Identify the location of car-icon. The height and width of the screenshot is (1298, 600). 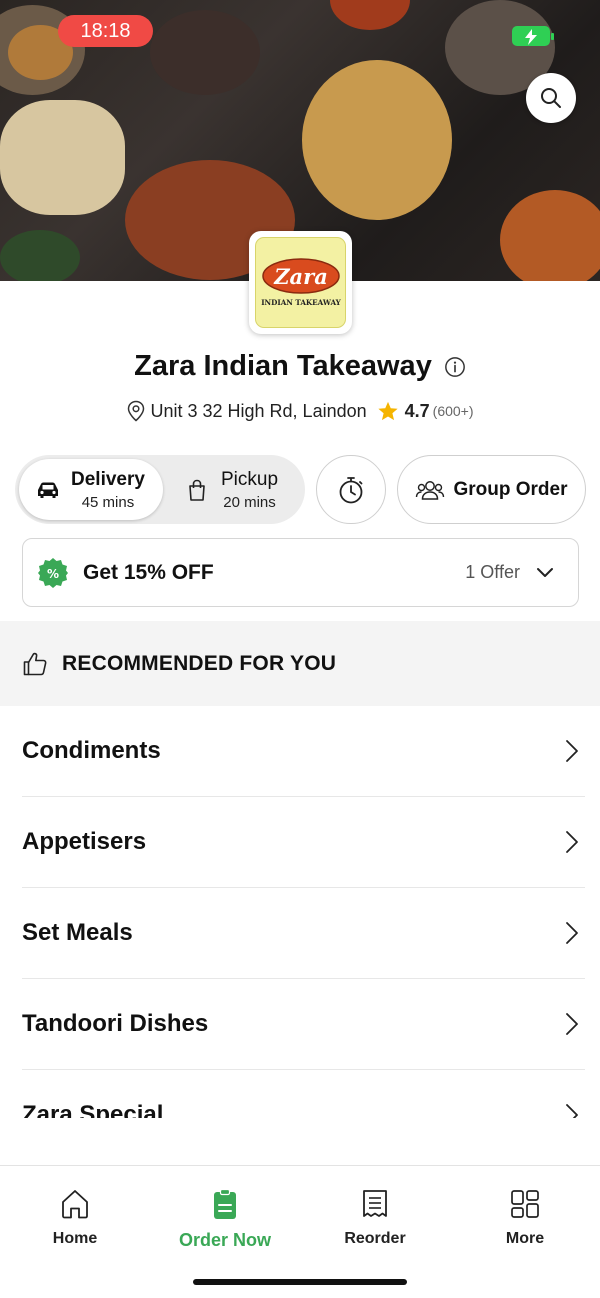
(48, 490).